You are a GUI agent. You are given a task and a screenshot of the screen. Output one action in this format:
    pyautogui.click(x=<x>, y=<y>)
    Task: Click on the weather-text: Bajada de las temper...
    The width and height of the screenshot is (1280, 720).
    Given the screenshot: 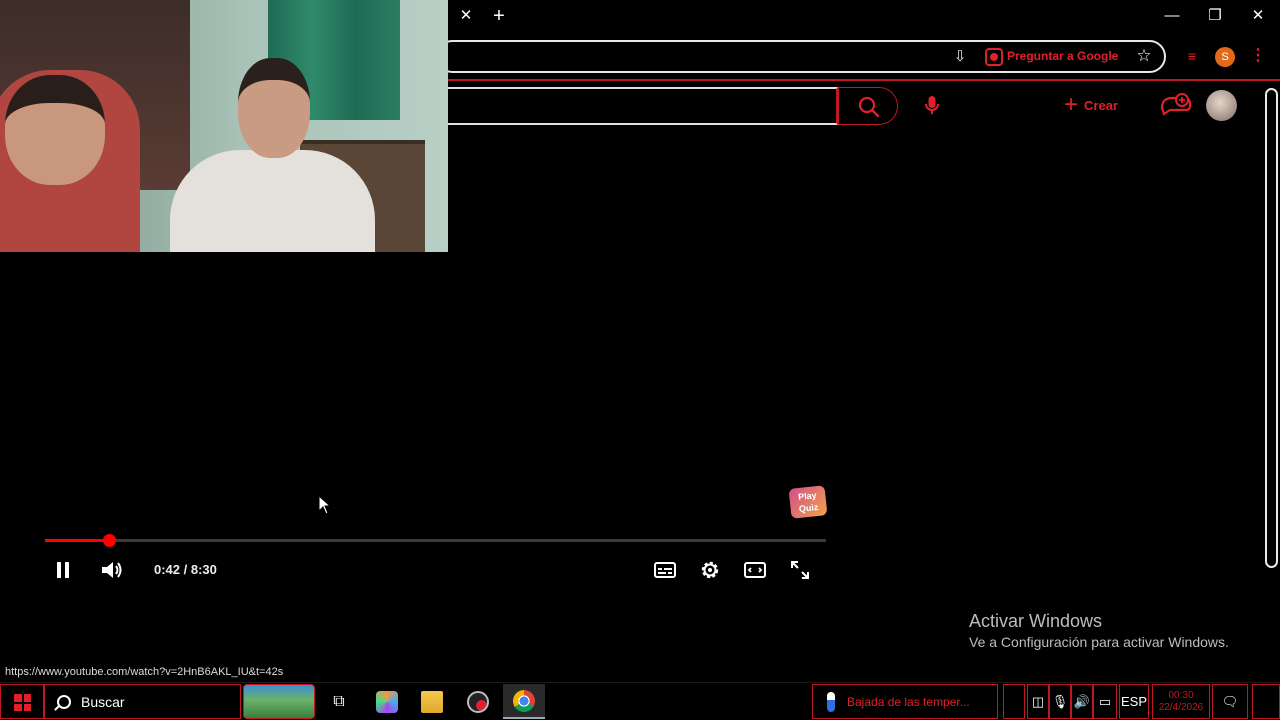 What is the action you would take?
    pyautogui.click(x=908, y=701)
    